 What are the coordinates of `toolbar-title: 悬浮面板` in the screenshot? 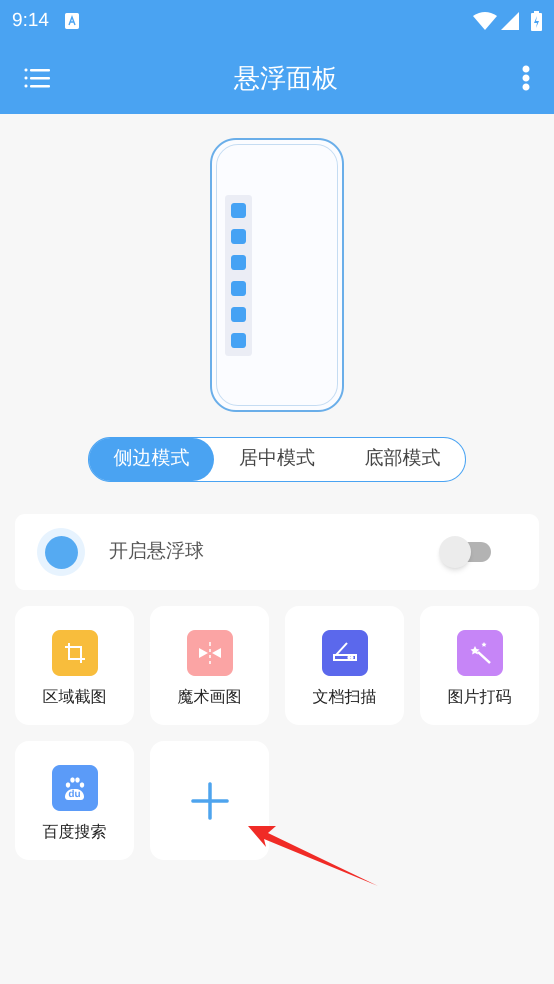 It's located at (286, 78).